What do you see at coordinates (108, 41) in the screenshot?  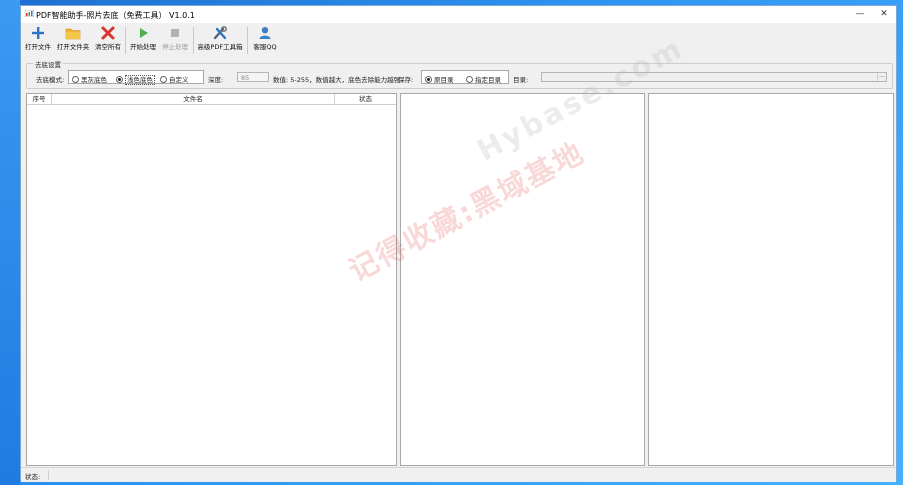 I see `clear-all-button: 清空所有` at bounding box center [108, 41].